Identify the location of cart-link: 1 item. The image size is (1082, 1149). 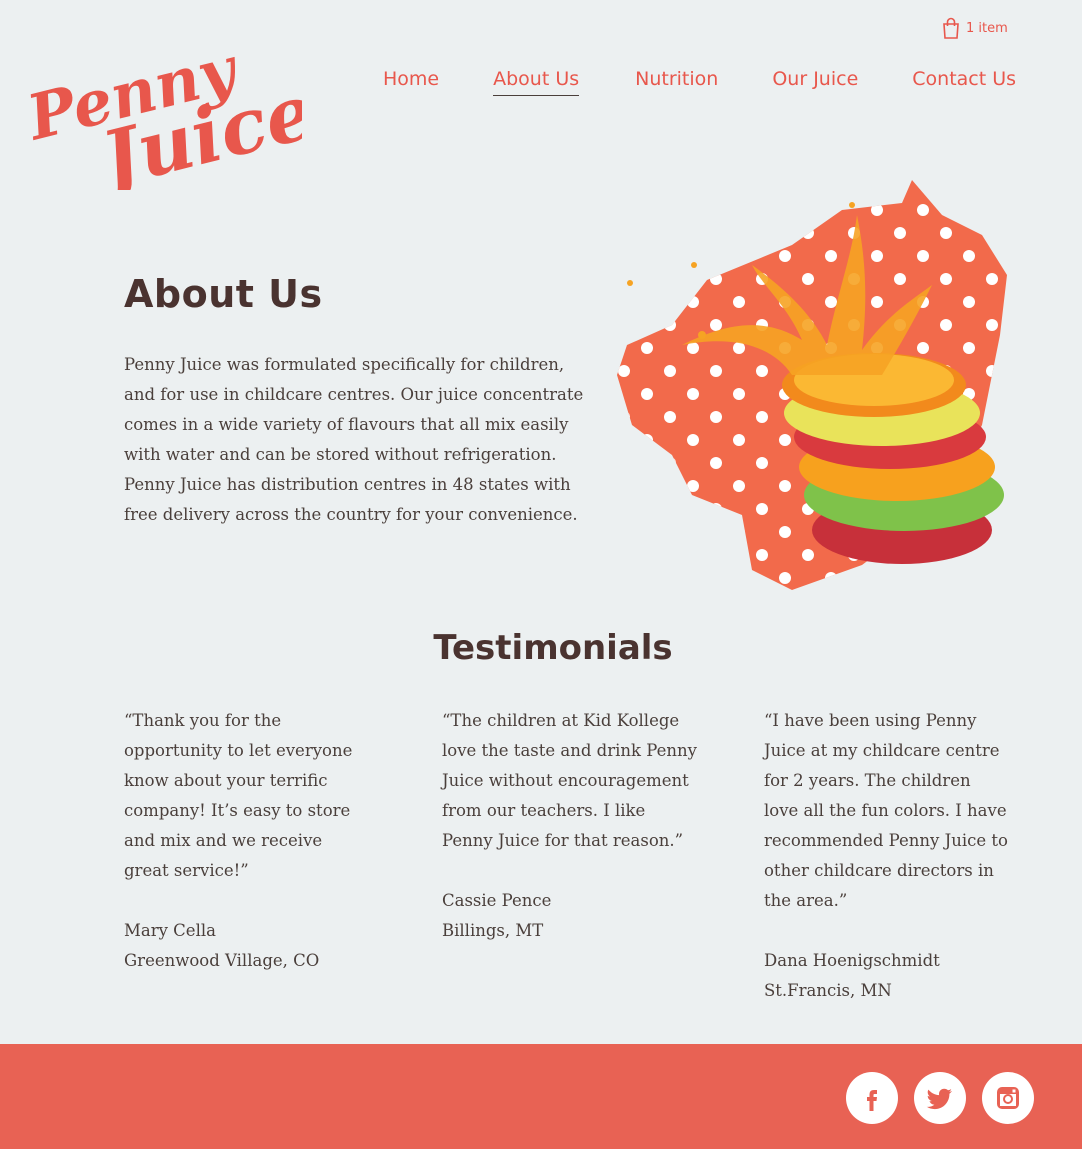
(975, 28).